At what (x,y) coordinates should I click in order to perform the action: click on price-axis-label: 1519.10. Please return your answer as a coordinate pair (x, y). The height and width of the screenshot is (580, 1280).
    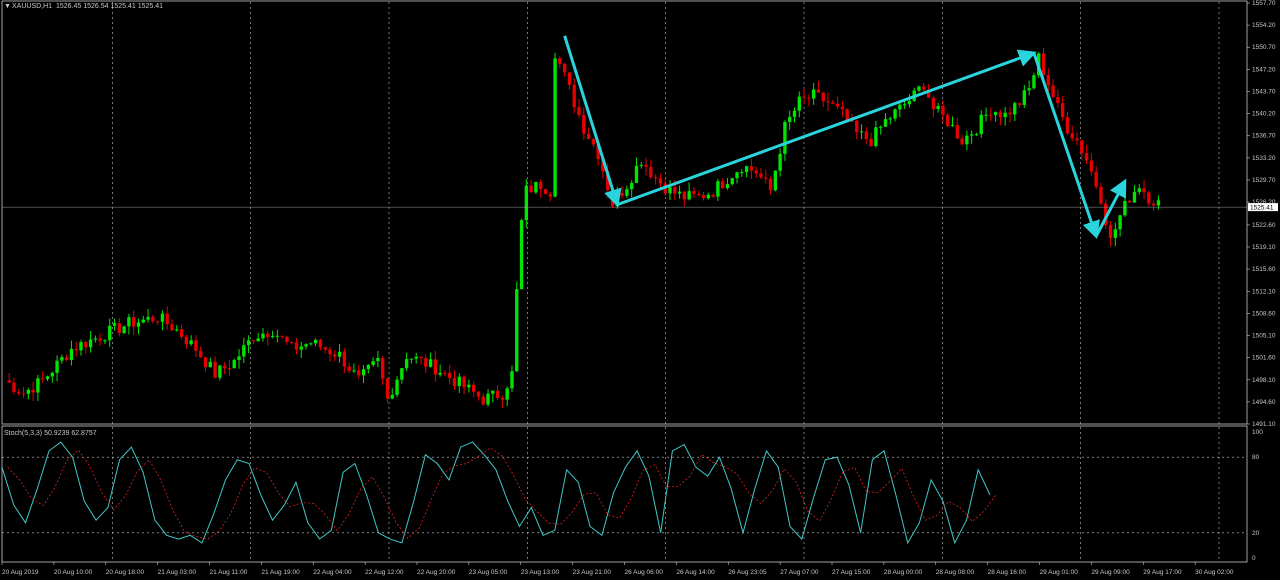
    Looking at the image, I should click on (1264, 247).